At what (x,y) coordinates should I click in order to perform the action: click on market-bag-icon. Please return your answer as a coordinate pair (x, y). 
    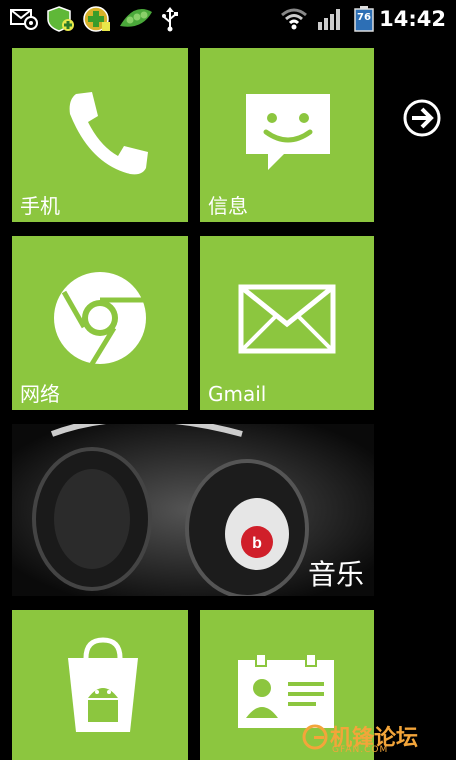
    Looking at the image, I should click on (103, 684).